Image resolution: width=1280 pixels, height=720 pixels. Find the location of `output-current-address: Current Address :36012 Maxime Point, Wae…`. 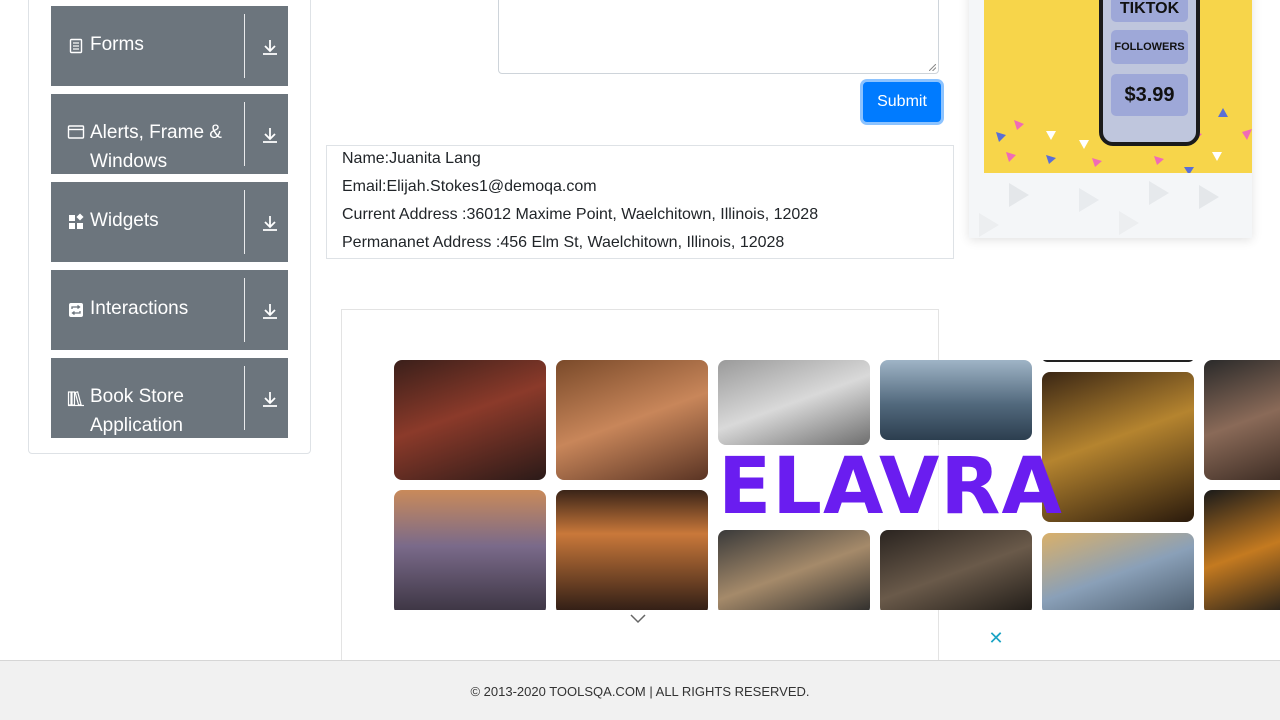

output-current-address: Current Address :36012 Maxime Point, Wae… is located at coordinates (580, 214).